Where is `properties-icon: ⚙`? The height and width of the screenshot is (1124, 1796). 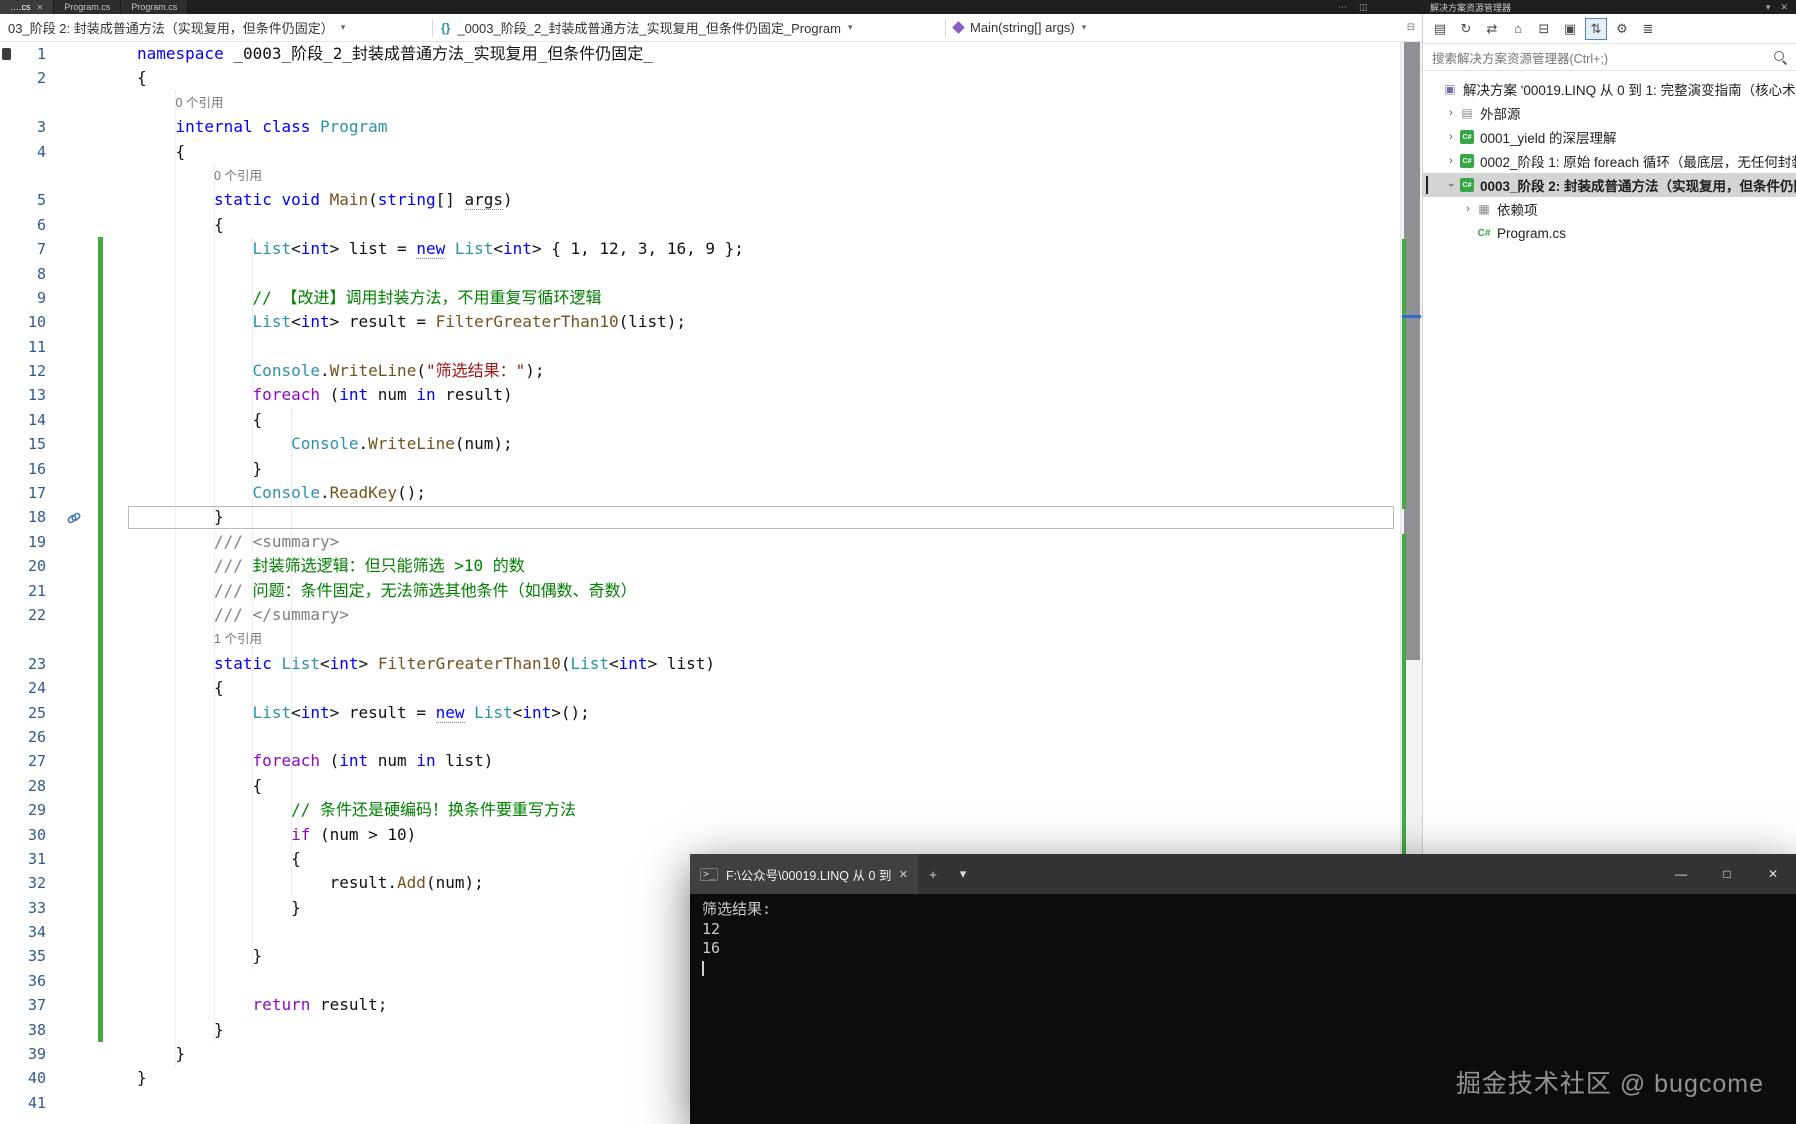
properties-icon: ⚙ is located at coordinates (1622, 29).